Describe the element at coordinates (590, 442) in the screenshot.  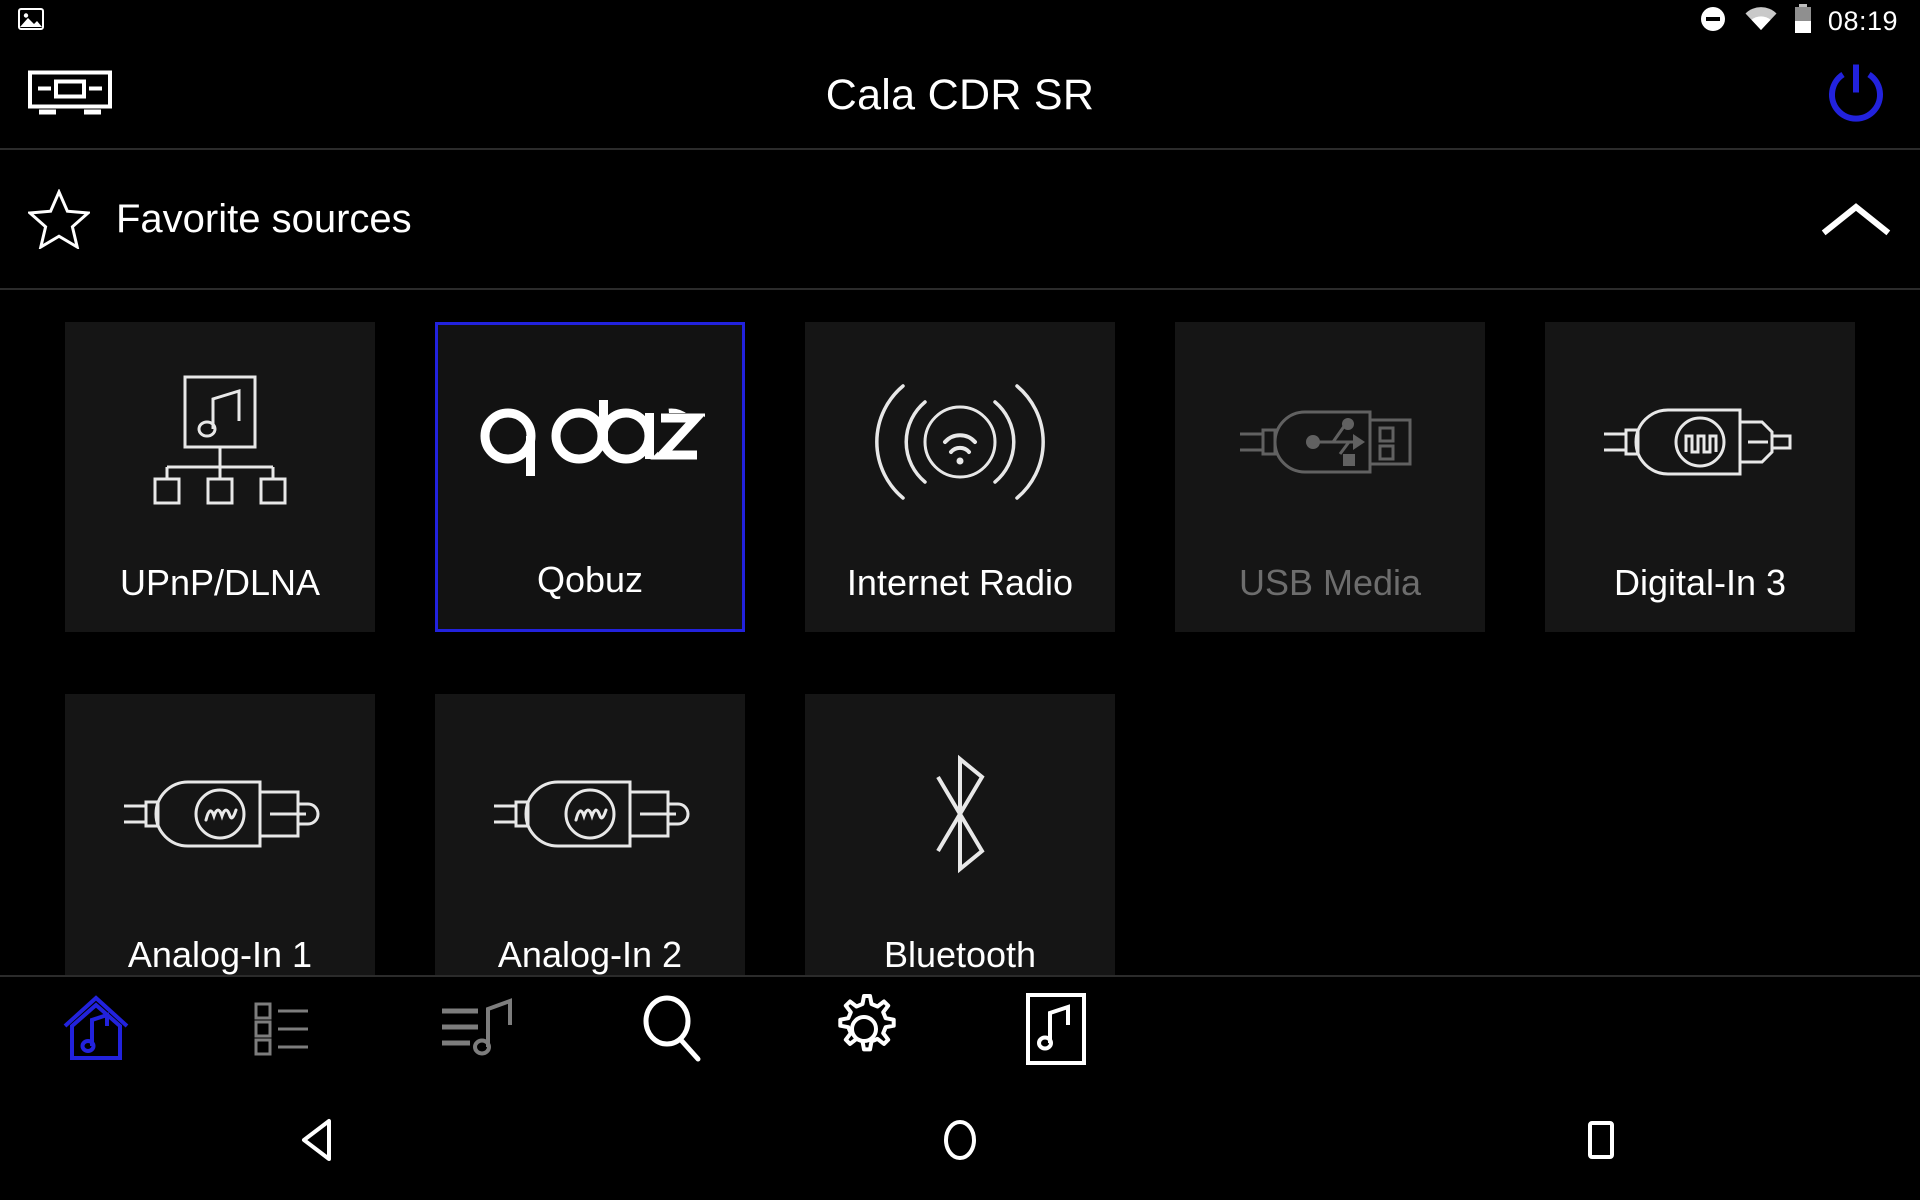
I see `qobuz-logo` at that location.